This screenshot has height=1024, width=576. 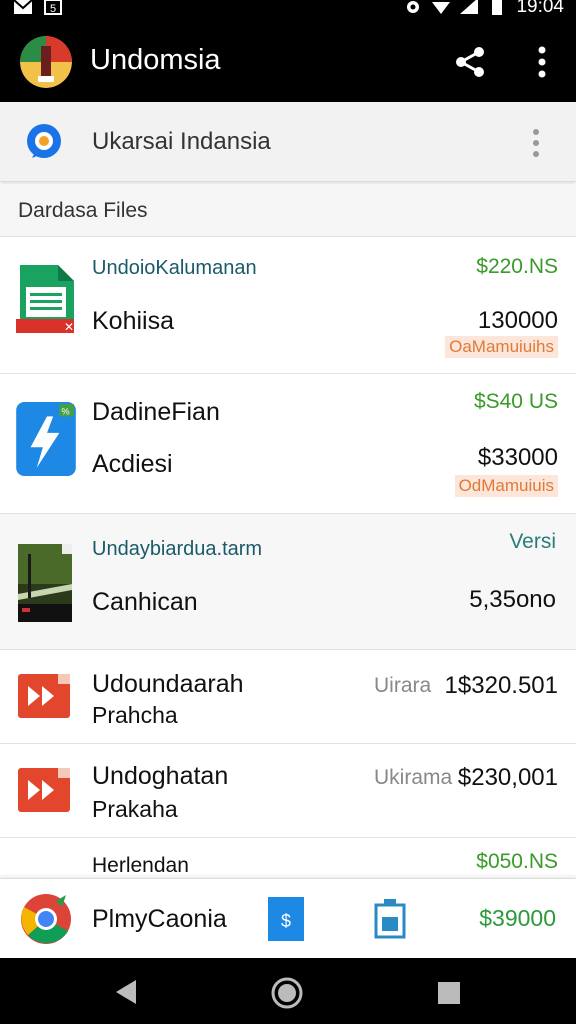 I want to click on sub-toolbar: Ukarsai Indansia, so click(x=288, y=142).